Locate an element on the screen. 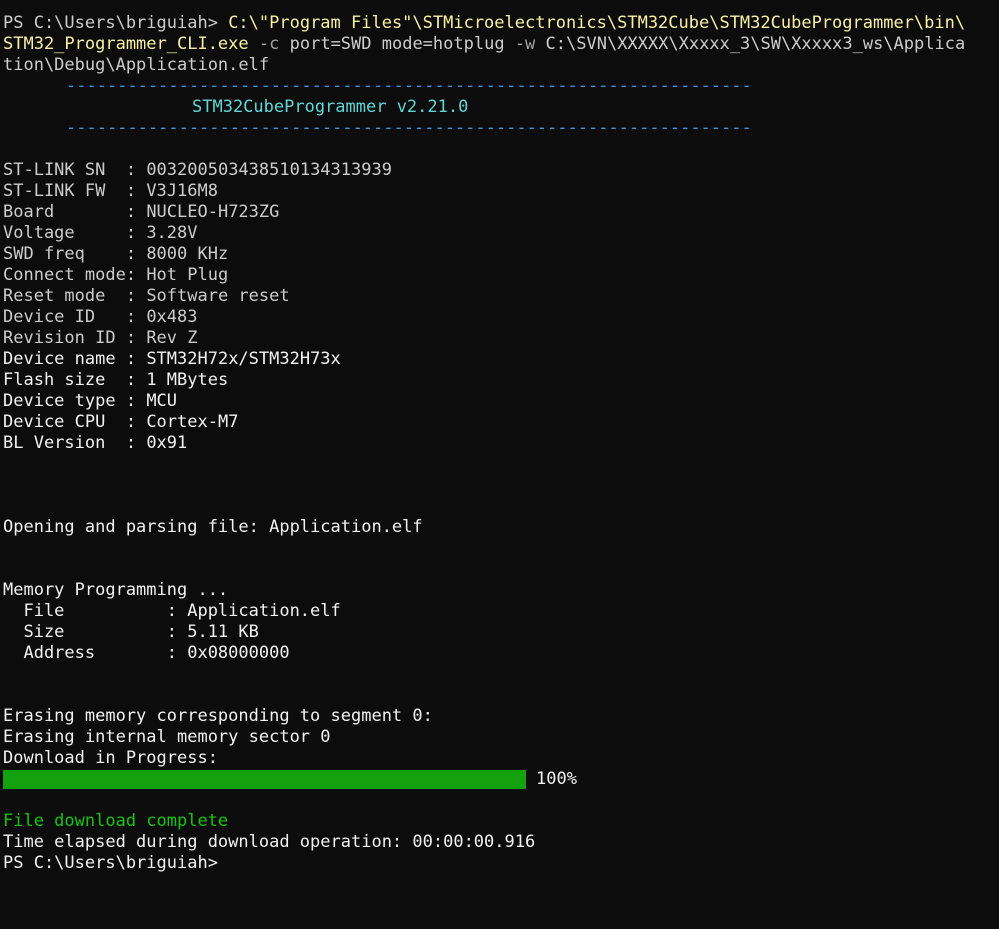 The width and height of the screenshot is (999, 929). memory-programming-address: Address : 0x08000000 is located at coordinates (146, 653).